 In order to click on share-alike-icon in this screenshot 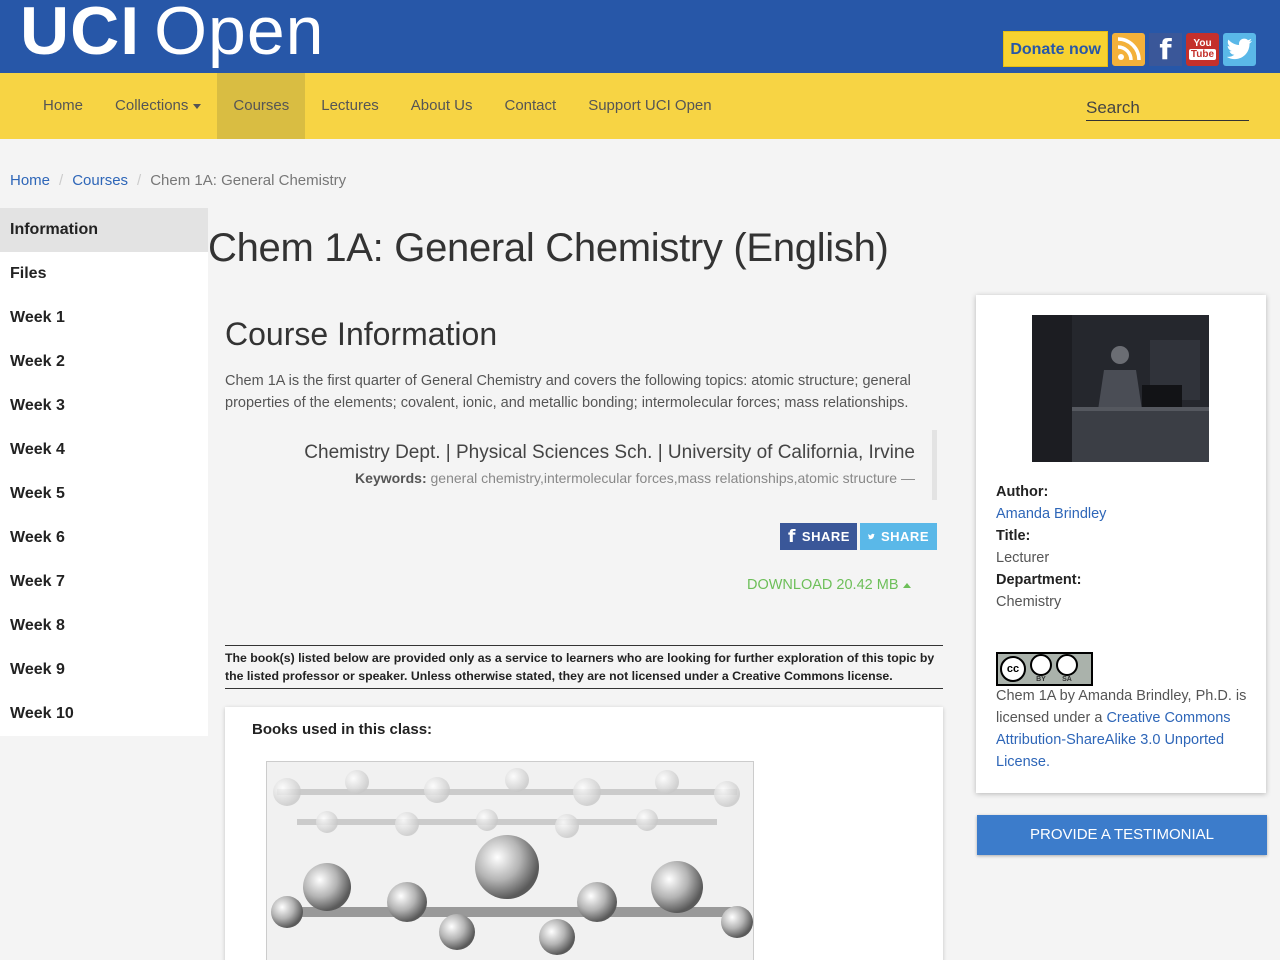, I will do `click(1067, 665)`.